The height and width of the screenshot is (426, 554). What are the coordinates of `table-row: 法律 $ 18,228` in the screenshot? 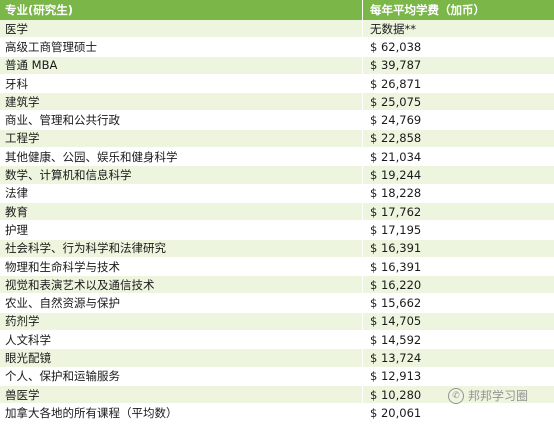 It's located at (277, 193).